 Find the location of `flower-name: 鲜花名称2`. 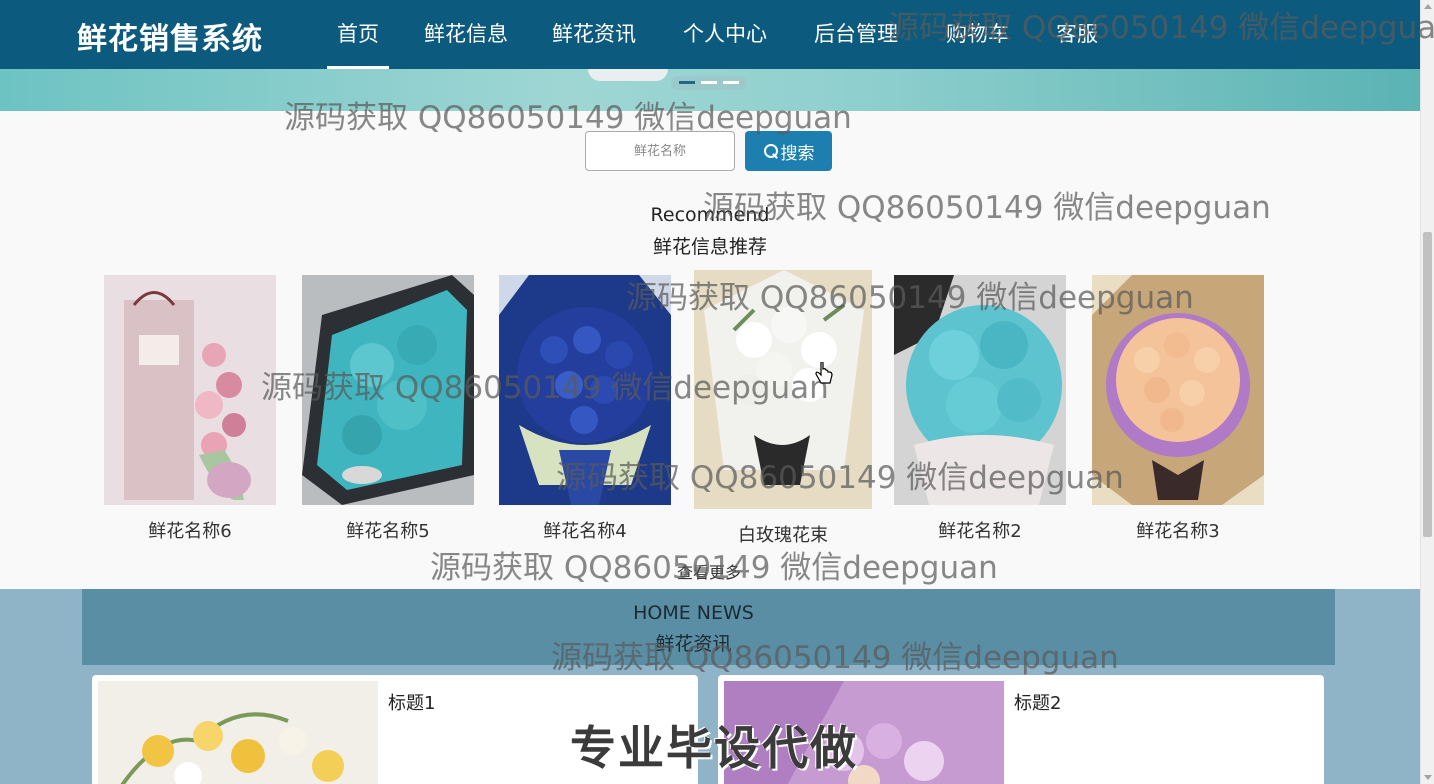

flower-name: 鲜花名称2 is located at coordinates (980, 530).